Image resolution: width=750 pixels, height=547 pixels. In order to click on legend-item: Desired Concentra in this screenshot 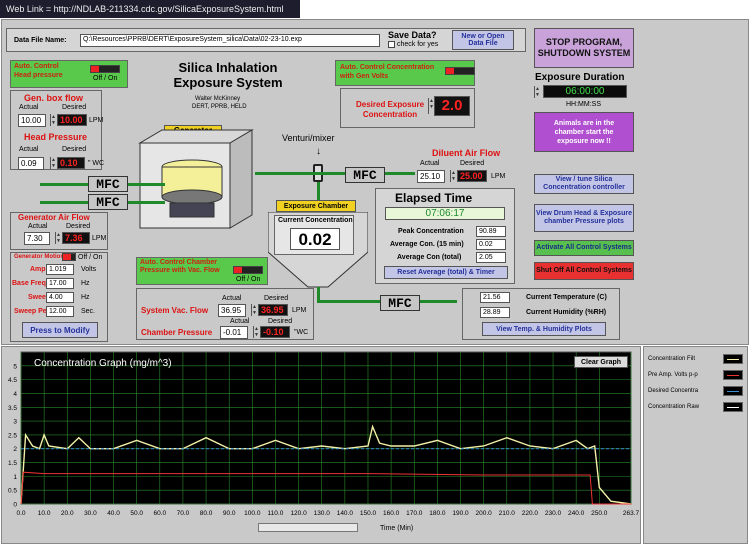, I will do `click(695, 391)`.